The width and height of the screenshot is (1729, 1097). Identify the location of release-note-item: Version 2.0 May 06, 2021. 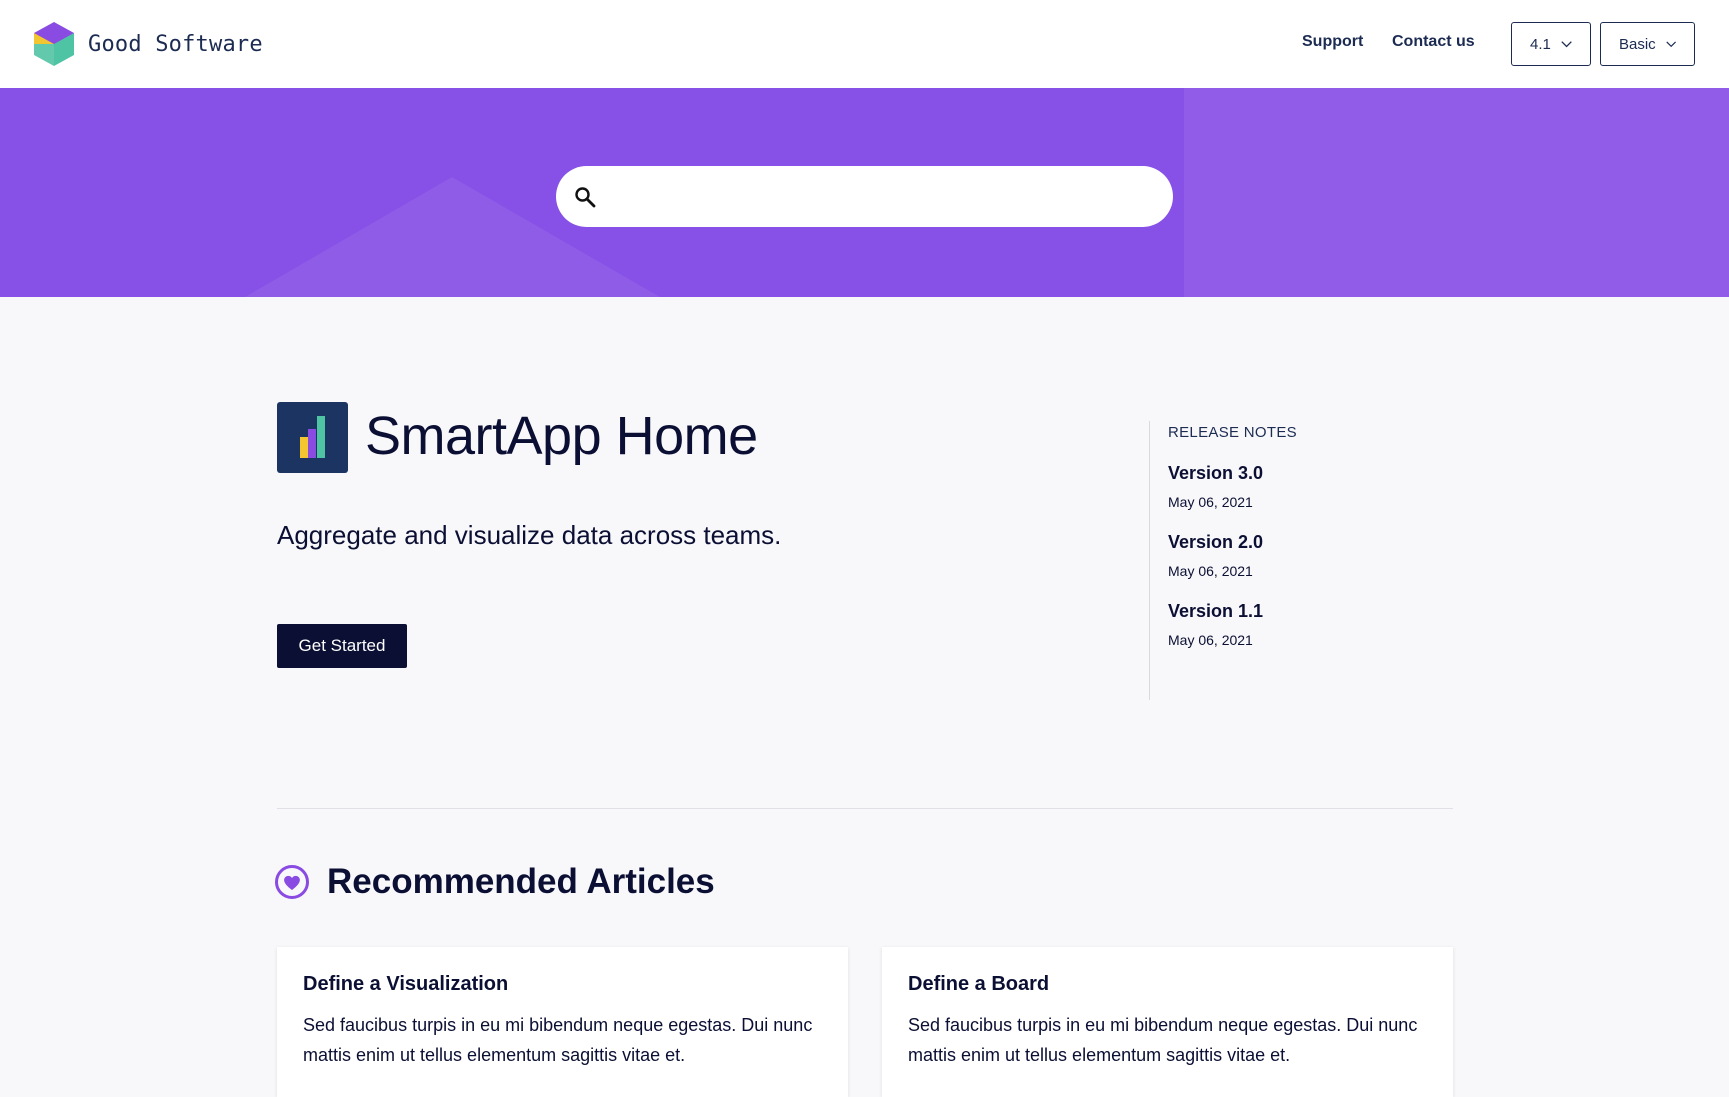
(1308, 555).